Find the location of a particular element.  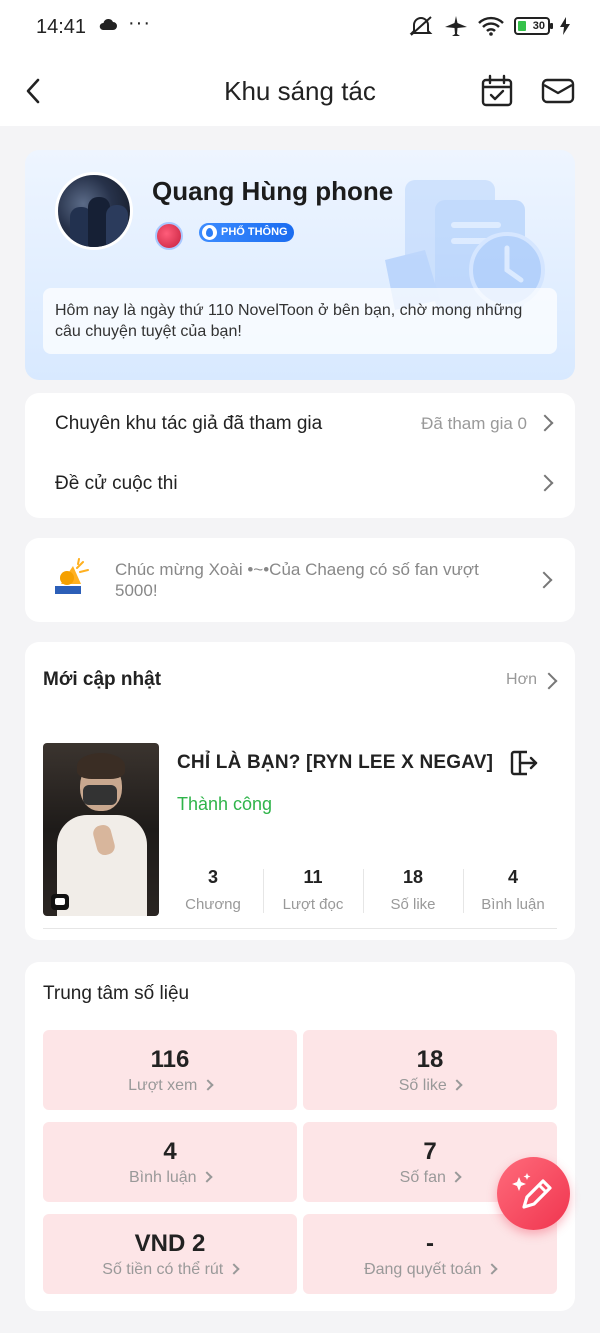

tile-label-row: Lượt xem is located at coordinates (170, 1086).